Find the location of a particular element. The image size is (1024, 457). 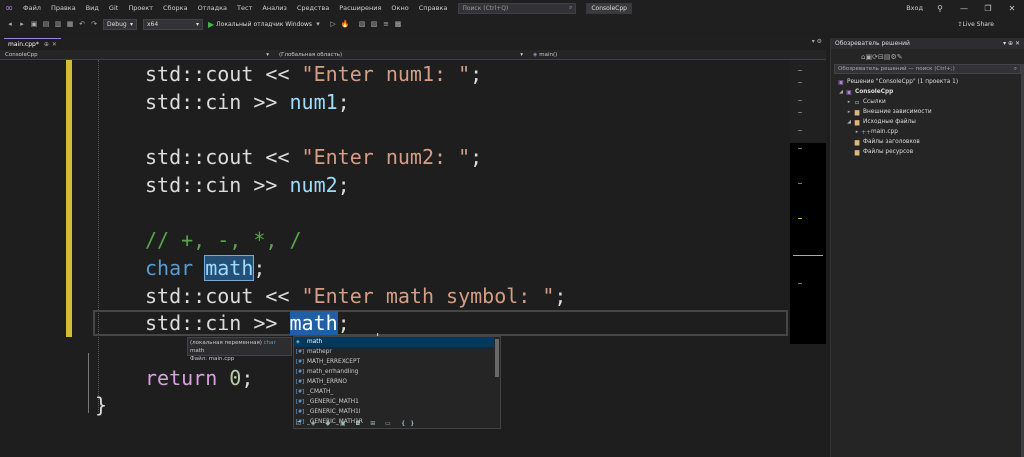

tree-item-header-files: ▆ Файлы заголовков is located at coordinates (927, 142).